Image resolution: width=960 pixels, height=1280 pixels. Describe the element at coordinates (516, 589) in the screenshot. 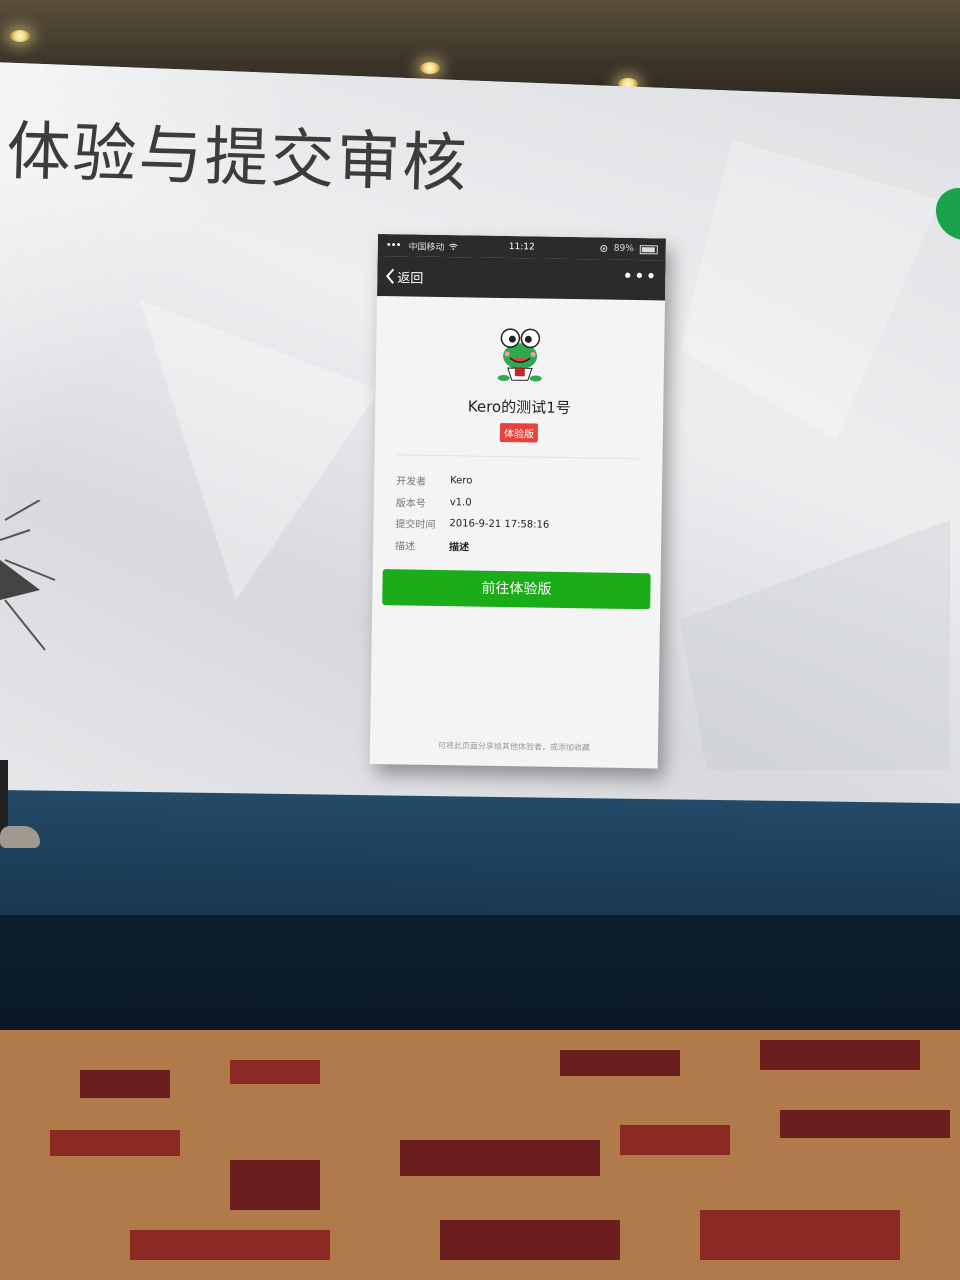

I see `open-trial-version-button: 前往体验版` at that location.